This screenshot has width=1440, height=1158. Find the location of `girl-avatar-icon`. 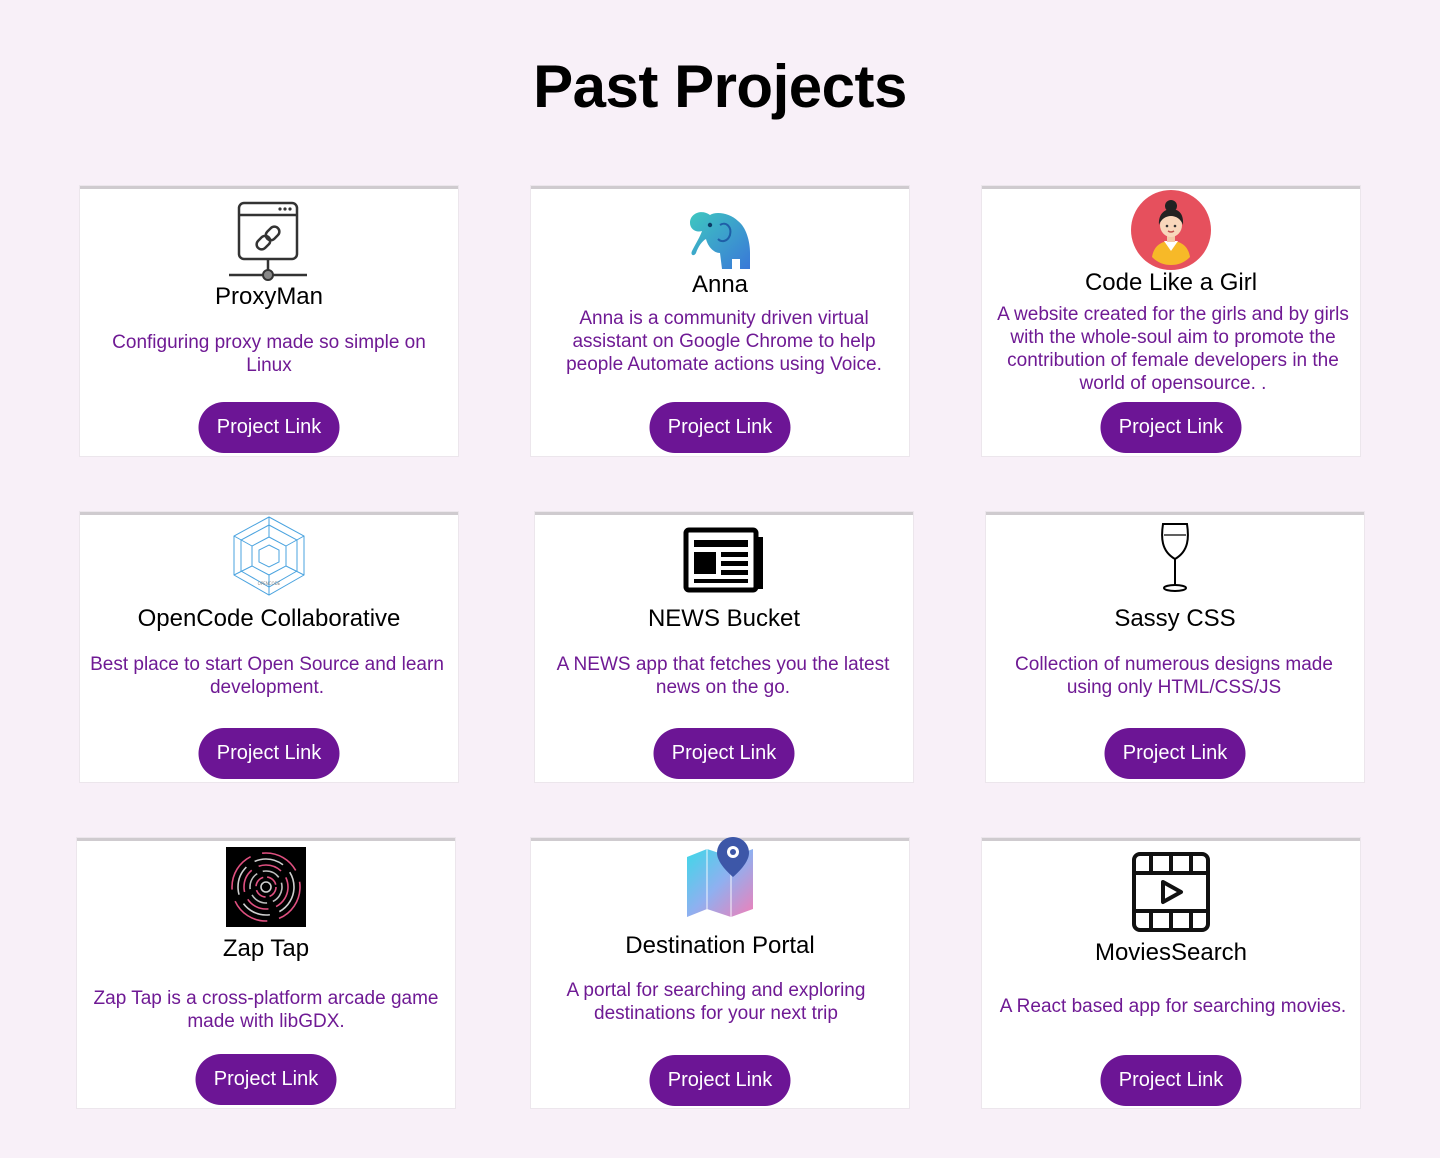

girl-avatar-icon is located at coordinates (1171, 230).